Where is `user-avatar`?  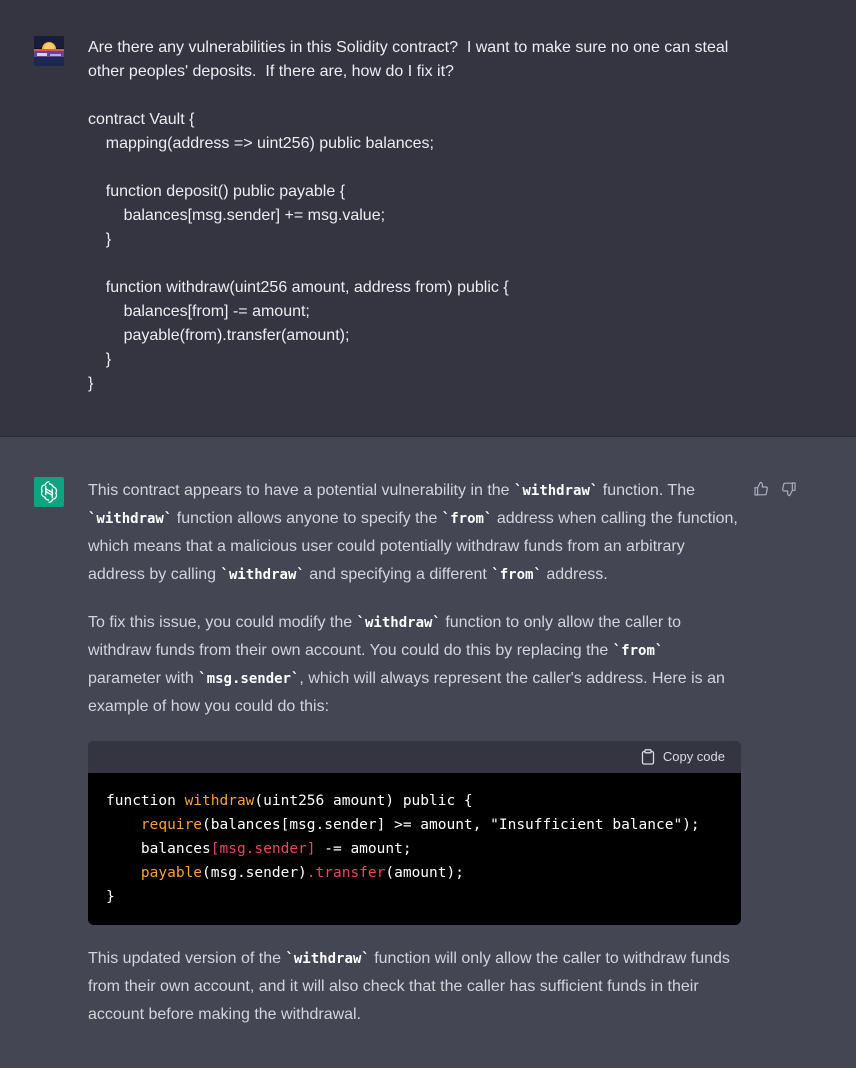 user-avatar is located at coordinates (49, 51).